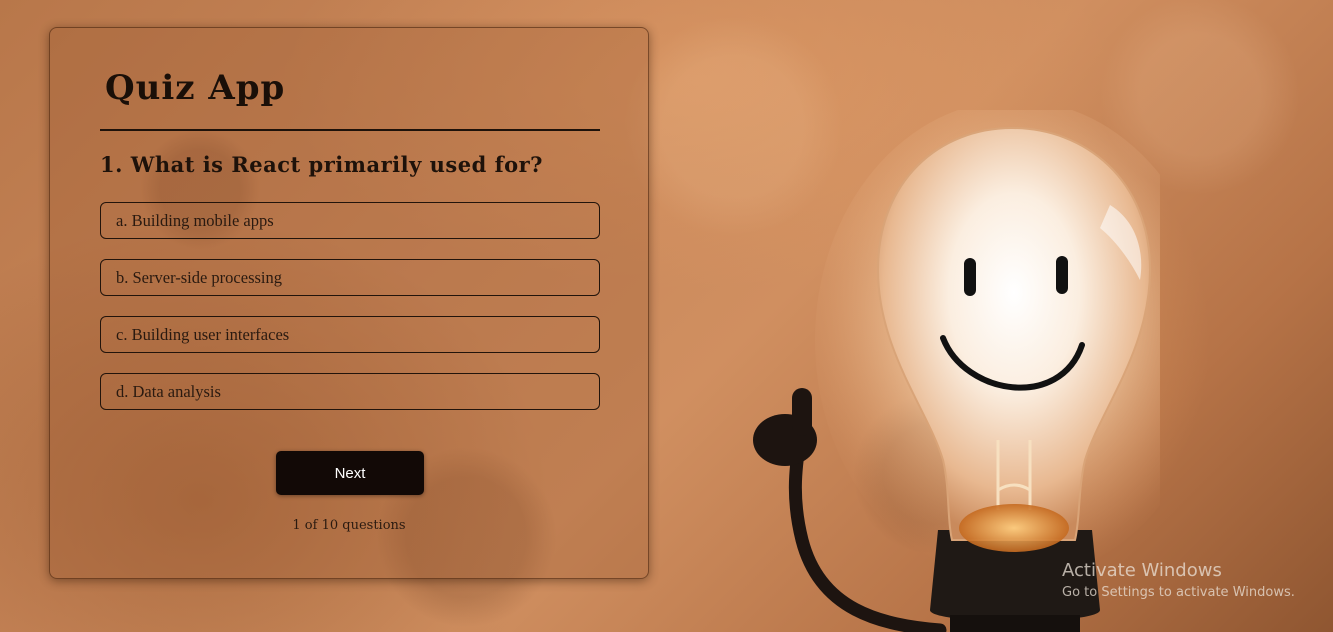 The height and width of the screenshot is (632, 1333). Describe the element at coordinates (349, 525) in the screenshot. I see `progress-text: 1 of 10 questions` at that location.